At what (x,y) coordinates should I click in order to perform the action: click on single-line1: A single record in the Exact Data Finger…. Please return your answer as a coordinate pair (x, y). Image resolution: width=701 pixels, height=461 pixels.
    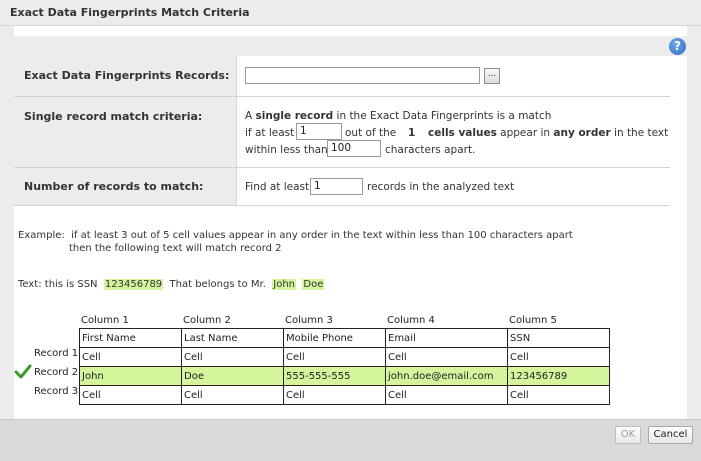
    Looking at the image, I should click on (398, 116).